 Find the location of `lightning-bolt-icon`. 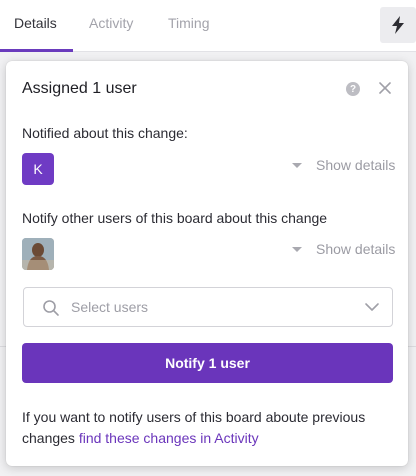

lightning-bolt-icon is located at coordinates (398, 25).